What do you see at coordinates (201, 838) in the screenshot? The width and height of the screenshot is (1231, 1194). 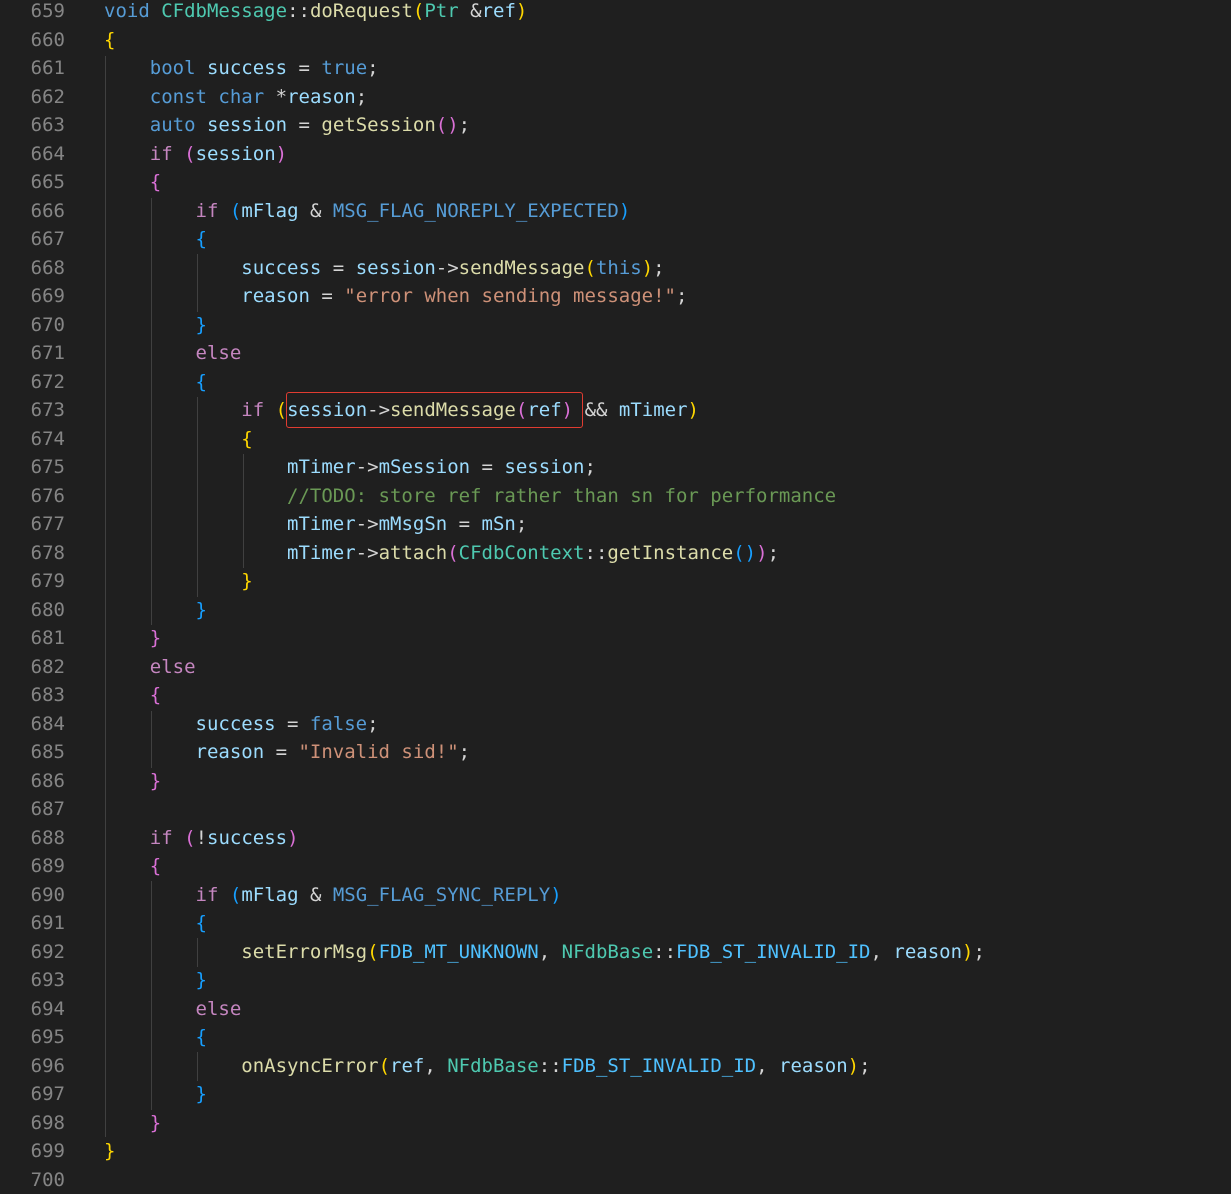 I see `code-text: if (!success)` at bounding box center [201, 838].